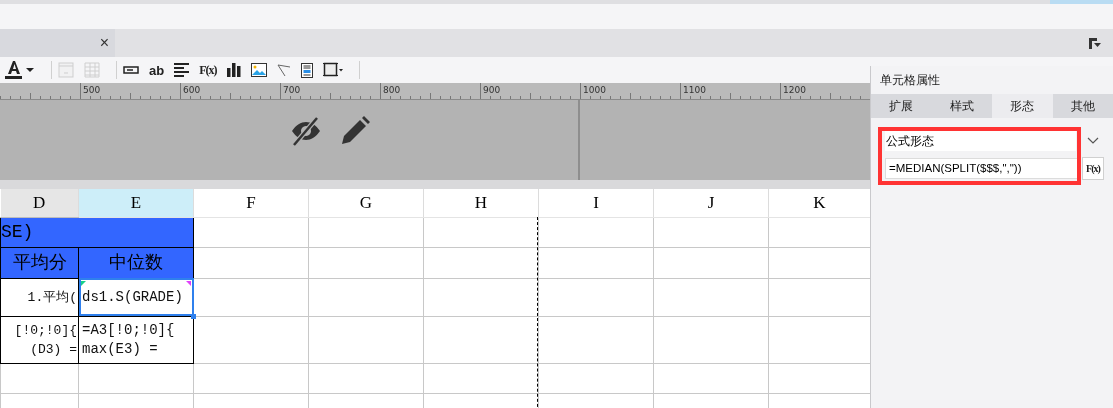 This screenshot has height=408, width=1113. Describe the element at coordinates (910, 80) in the screenshot. I see `panel-title: 单元格属性` at that location.